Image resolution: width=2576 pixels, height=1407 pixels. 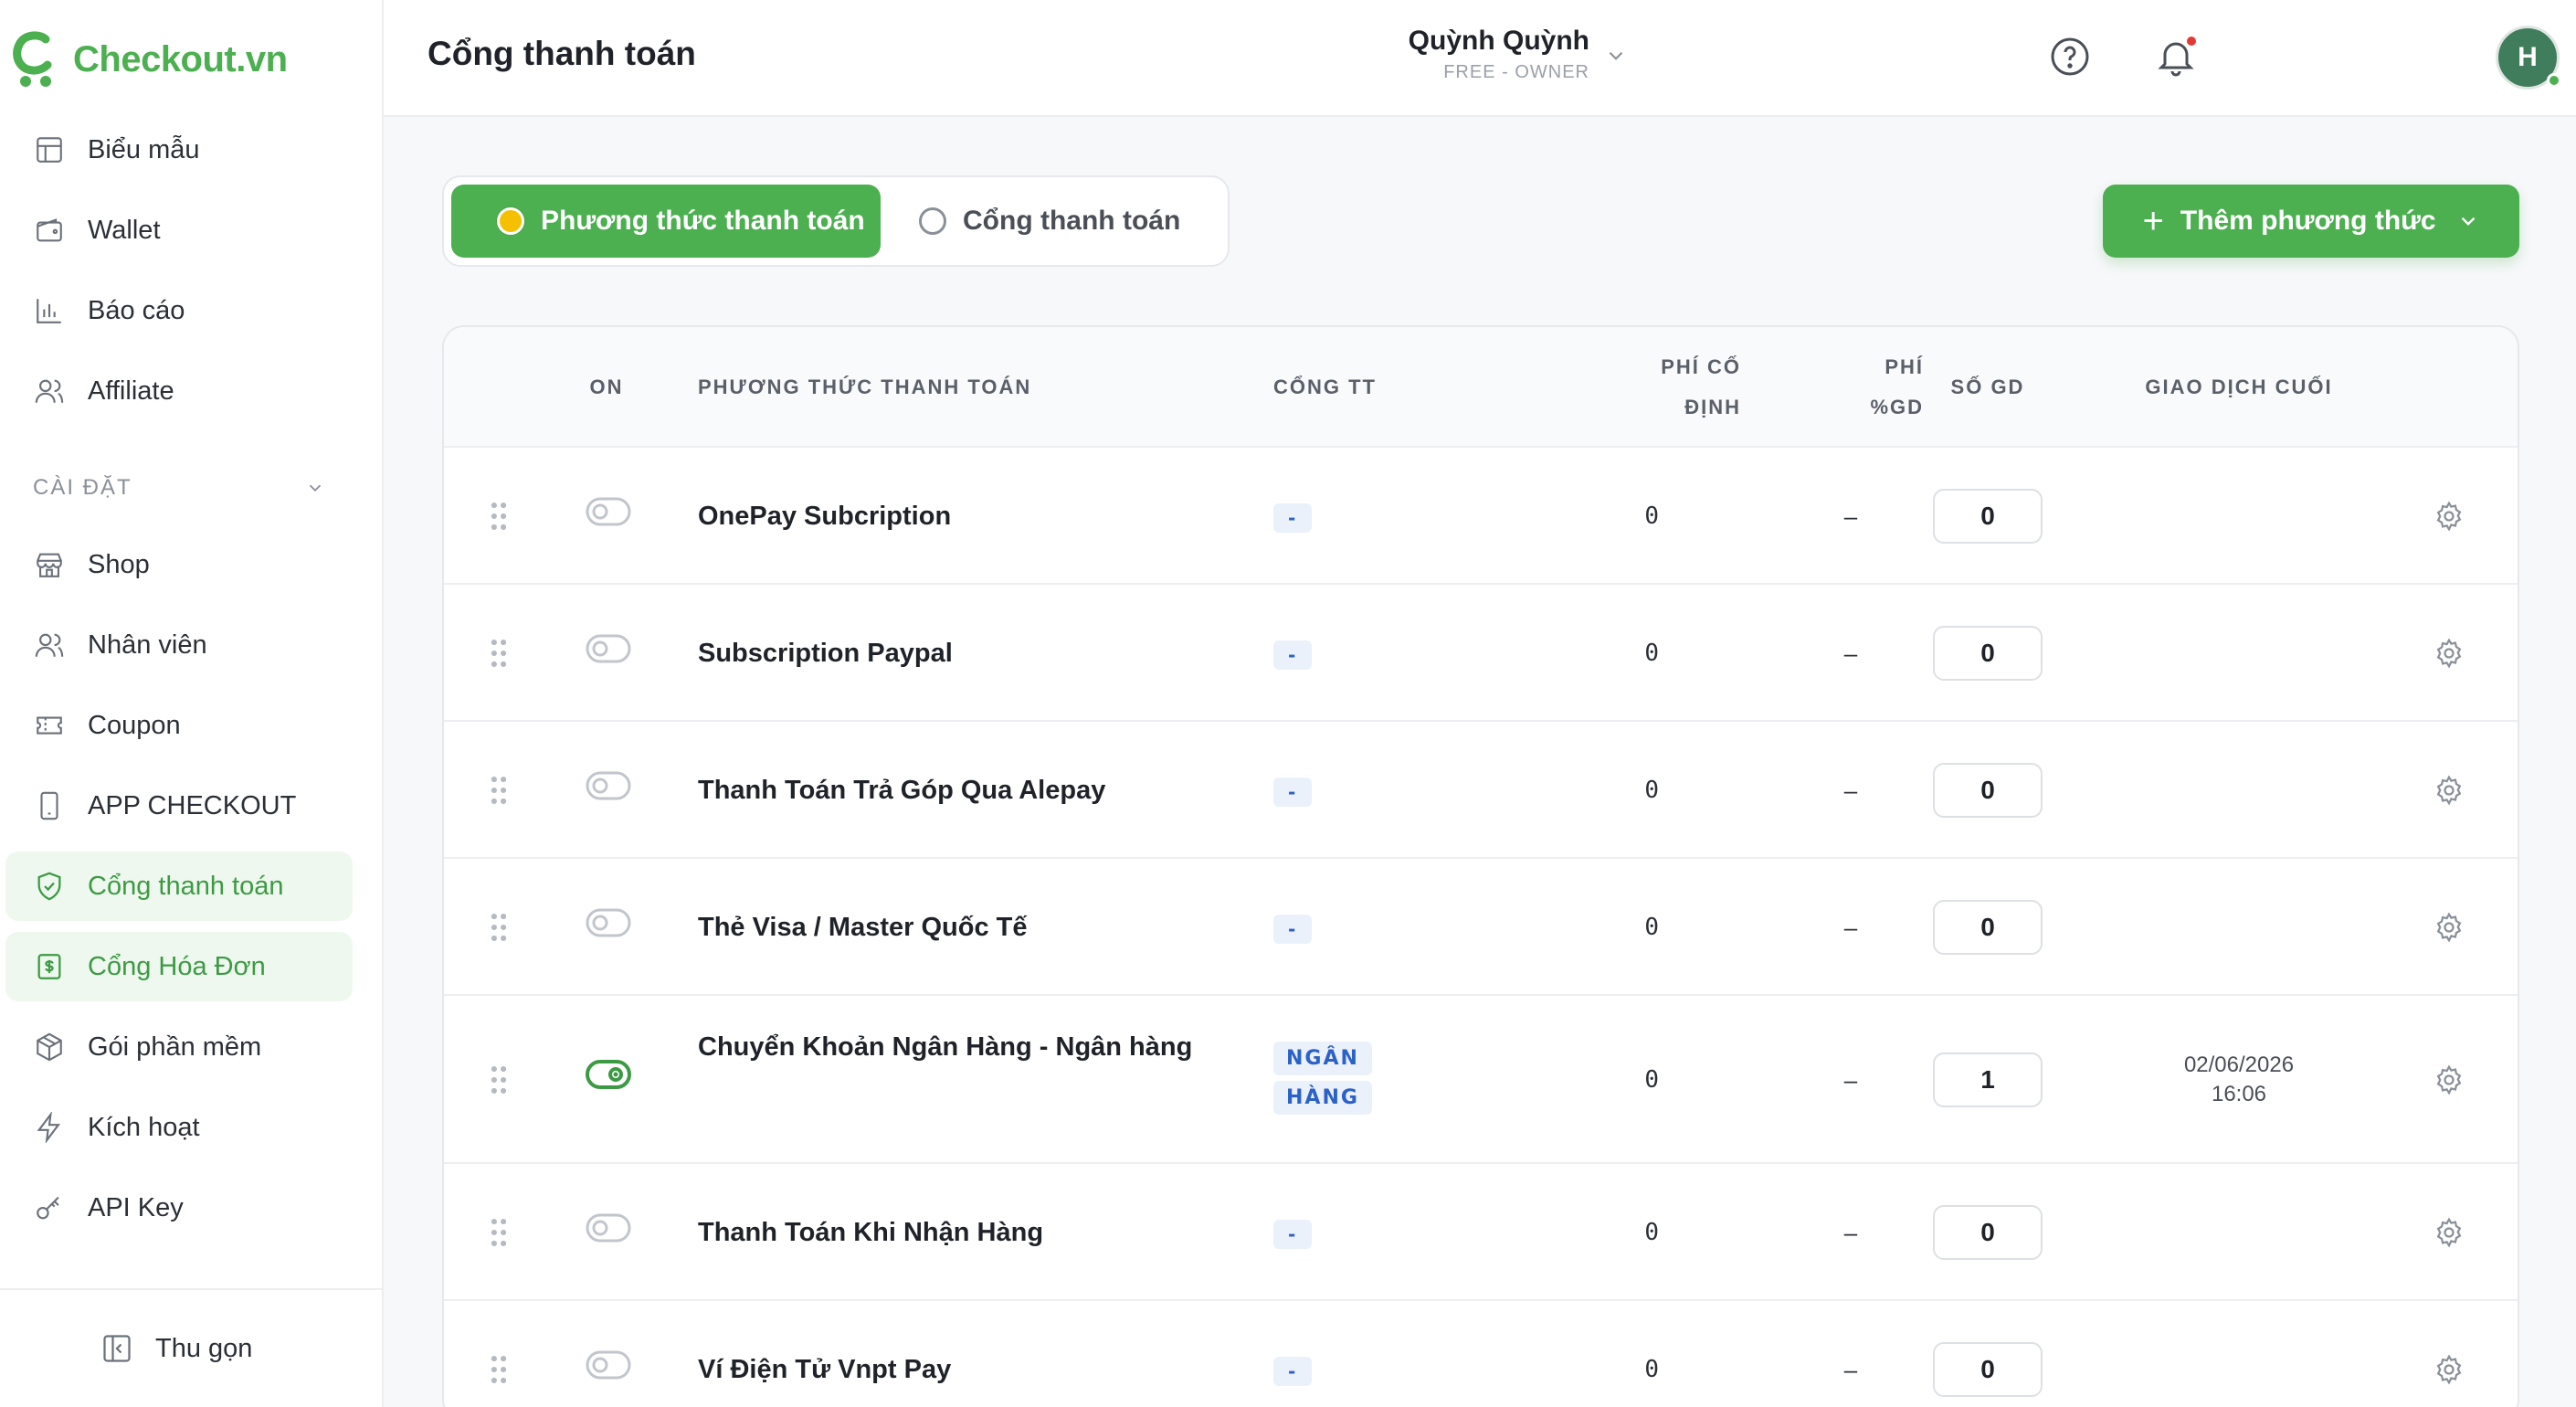 I want to click on table-row: Thanh Toán Trả Góp Qua Alepay - 0 – 0, so click(x=1481, y=790).